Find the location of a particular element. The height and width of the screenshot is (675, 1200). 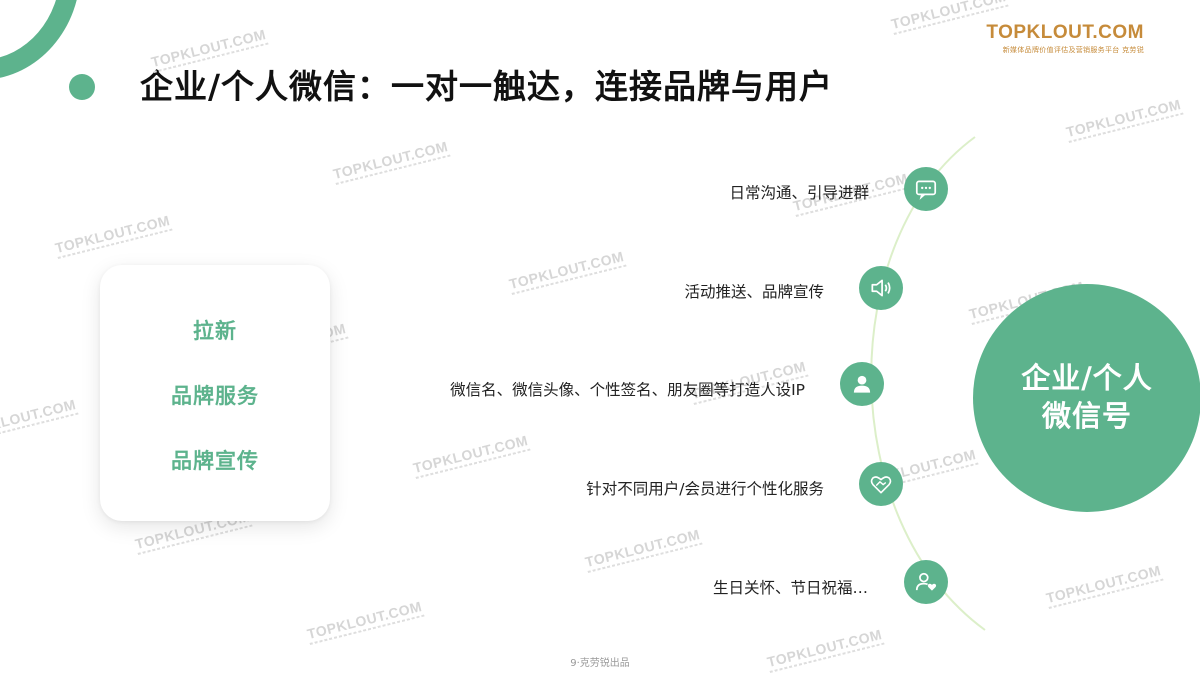

logo-caption: 新媒体品牌价值评估及营销服务平台 is located at coordinates (1061, 50).